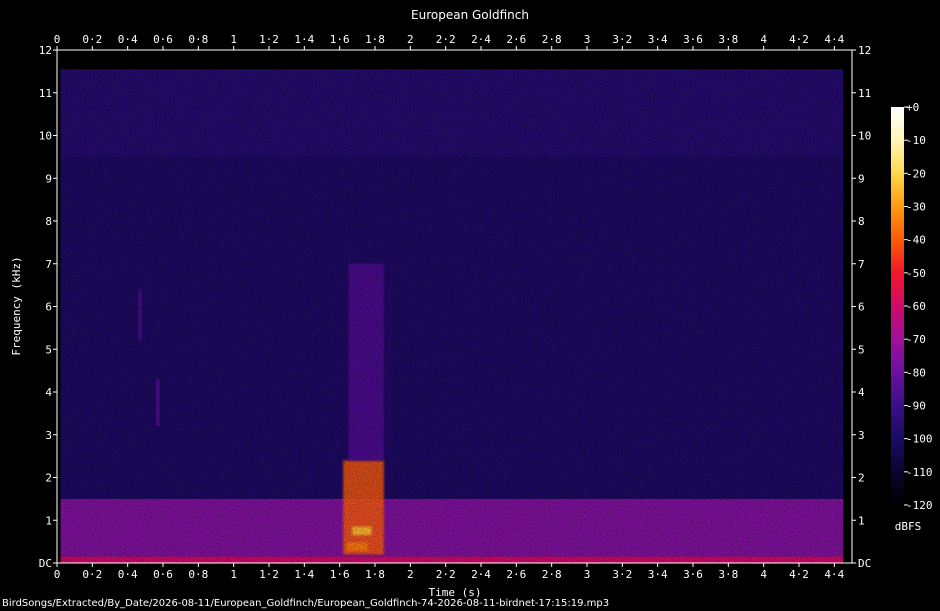 This screenshot has height=611, width=940. What do you see at coordinates (516, 574) in the screenshot?
I see `x-tick-label-bottom: 2·6` at bounding box center [516, 574].